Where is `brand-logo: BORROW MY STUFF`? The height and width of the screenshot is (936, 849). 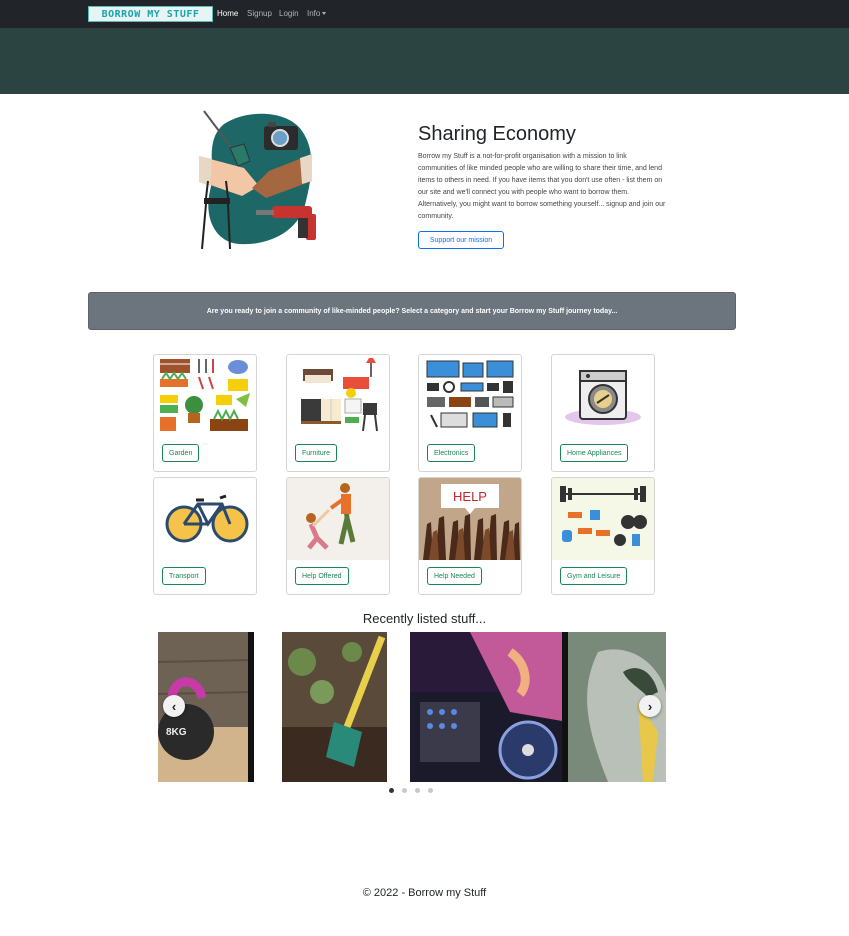
brand-logo: BORROW MY STUFF is located at coordinates (150, 14).